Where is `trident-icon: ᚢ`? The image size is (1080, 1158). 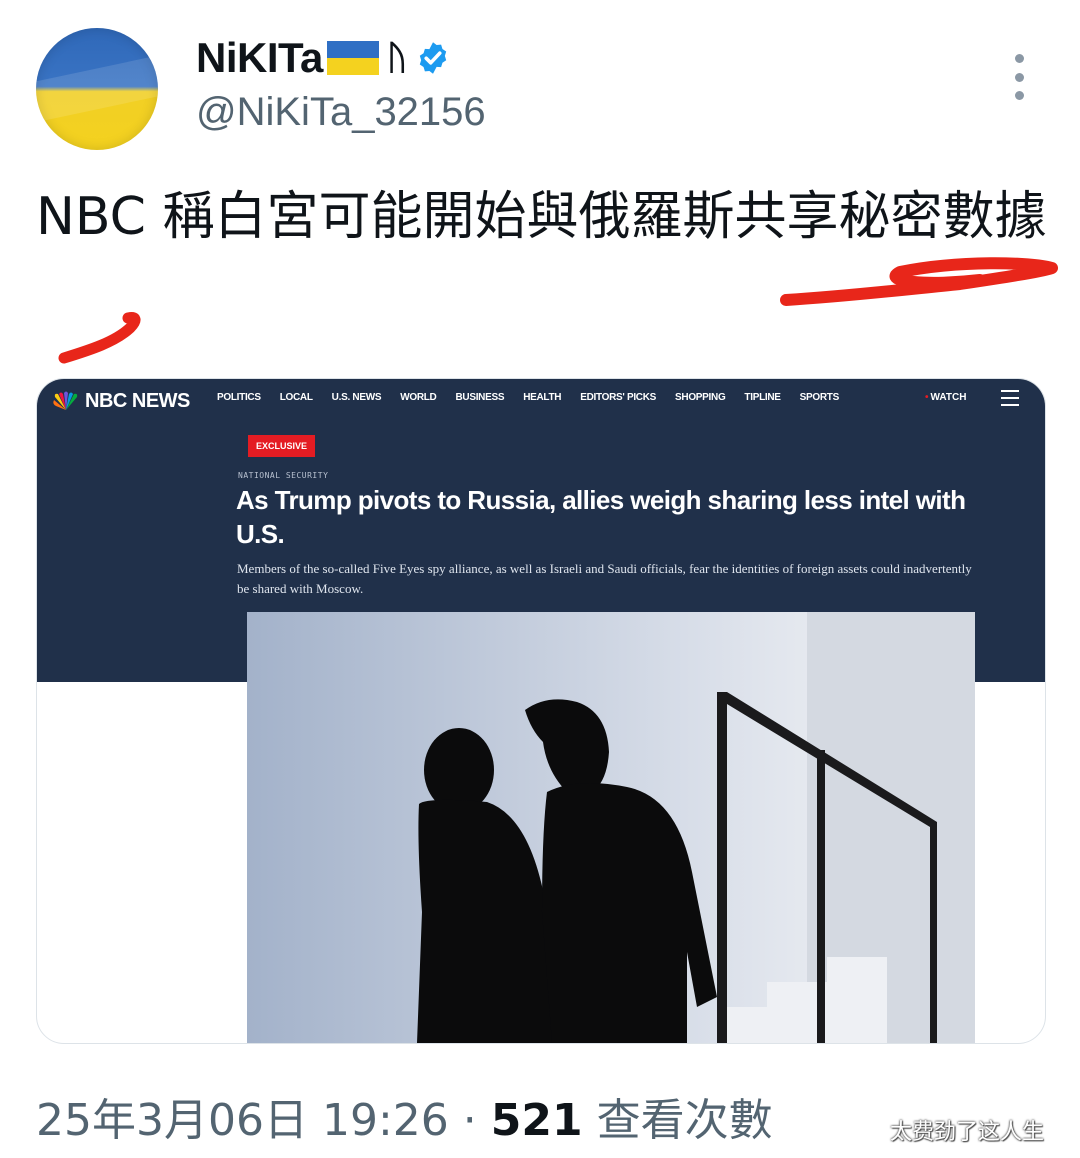 trident-icon: ᚢ is located at coordinates (396, 57).